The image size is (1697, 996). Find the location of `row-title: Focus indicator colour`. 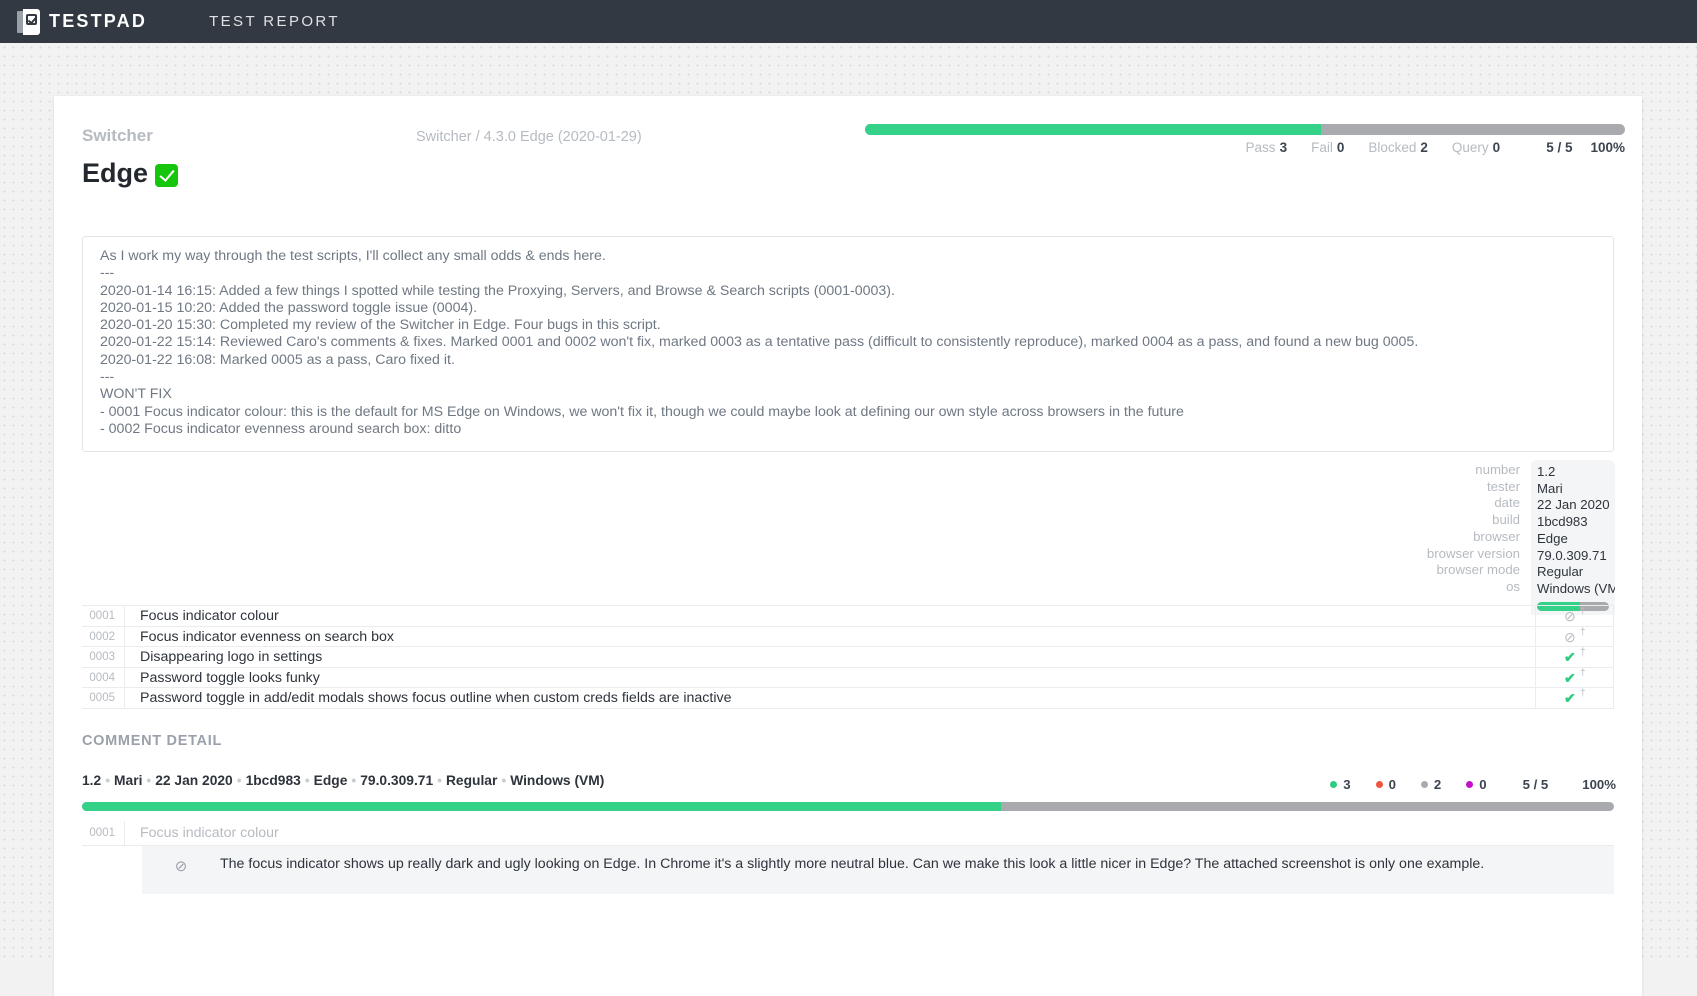

row-title: Focus indicator colour is located at coordinates (829, 616).